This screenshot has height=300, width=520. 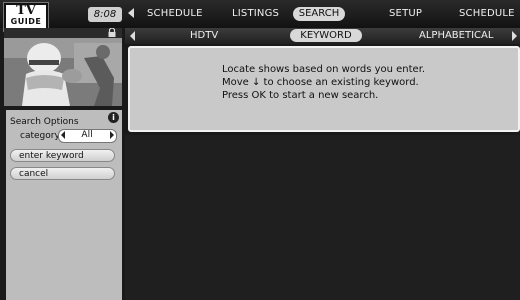 What do you see at coordinates (175, 13) in the screenshot?
I see `tab-schedule: SCHEDULE` at bounding box center [175, 13].